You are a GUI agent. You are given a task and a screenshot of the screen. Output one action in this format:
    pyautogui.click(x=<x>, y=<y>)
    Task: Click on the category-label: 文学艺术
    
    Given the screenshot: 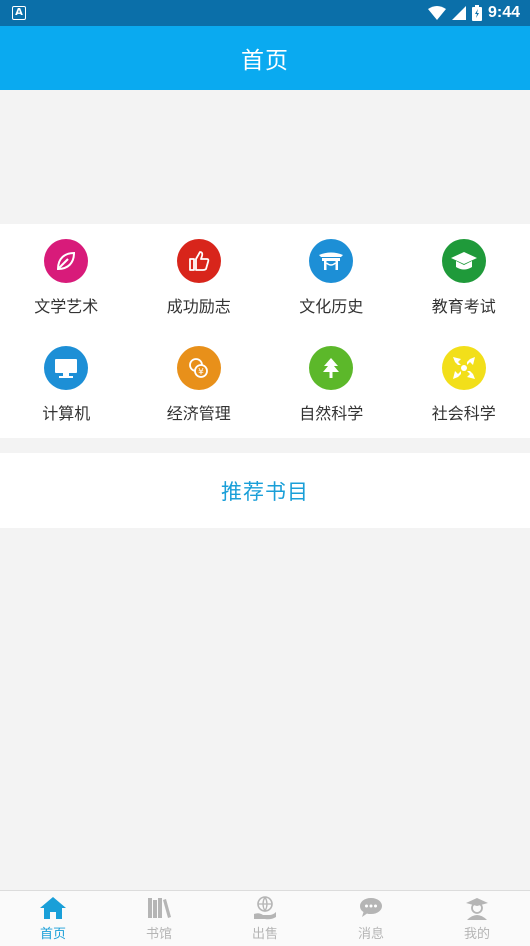 What is the action you would take?
    pyautogui.click(x=66, y=306)
    